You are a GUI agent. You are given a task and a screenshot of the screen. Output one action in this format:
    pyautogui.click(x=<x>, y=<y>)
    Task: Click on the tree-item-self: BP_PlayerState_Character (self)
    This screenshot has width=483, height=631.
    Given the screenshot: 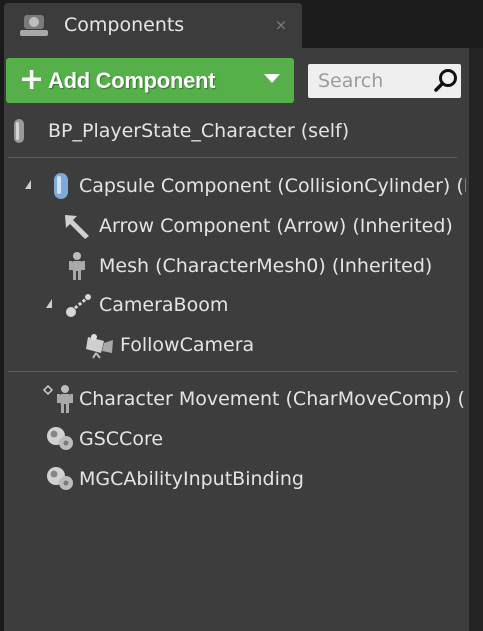 What is the action you would take?
    pyautogui.click(x=235, y=131)
    